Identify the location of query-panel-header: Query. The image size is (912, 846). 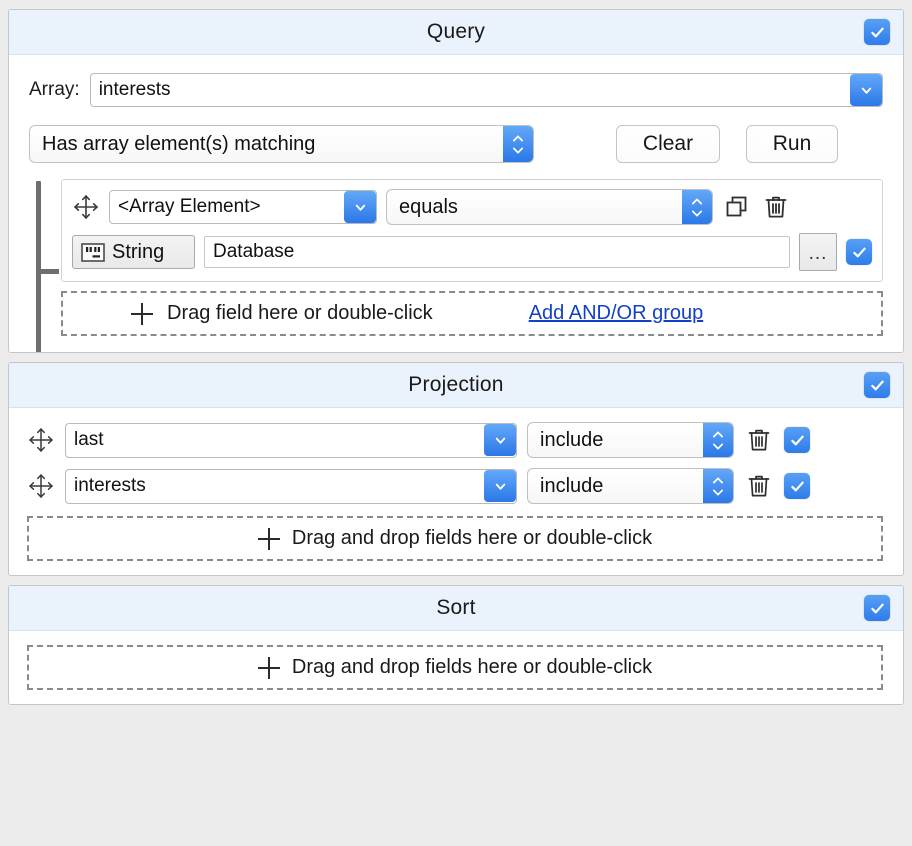
(456, 32).